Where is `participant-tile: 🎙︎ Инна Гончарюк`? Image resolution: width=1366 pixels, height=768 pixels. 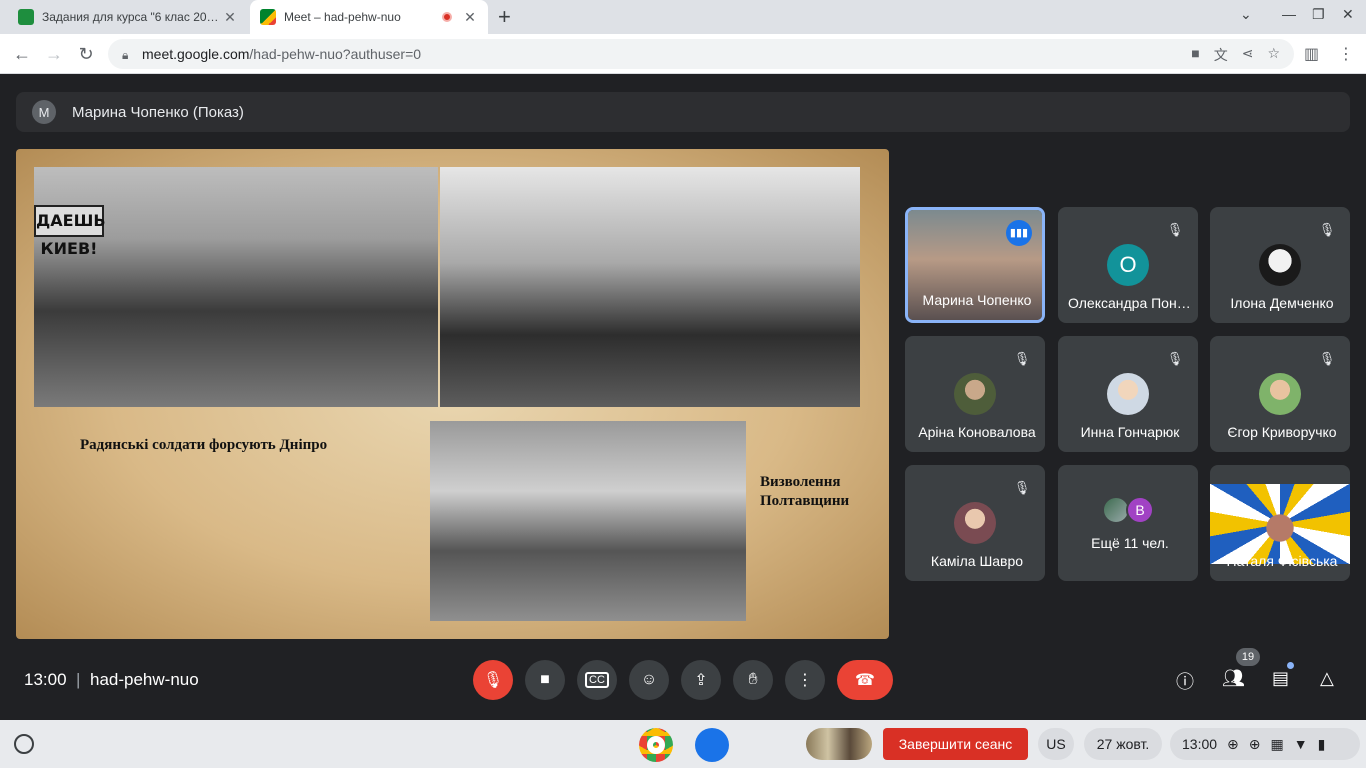 participant-tile: 🎙︎ Инна Гончарюк is located at coordinates (1128, 394).